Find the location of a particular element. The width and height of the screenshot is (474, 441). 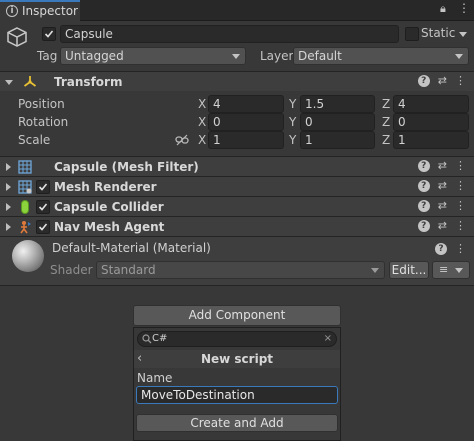

nav-mesh-agent-header: Nav Mesh Agent ? ⇄ ⋮ is located at coordinates (237, 226).